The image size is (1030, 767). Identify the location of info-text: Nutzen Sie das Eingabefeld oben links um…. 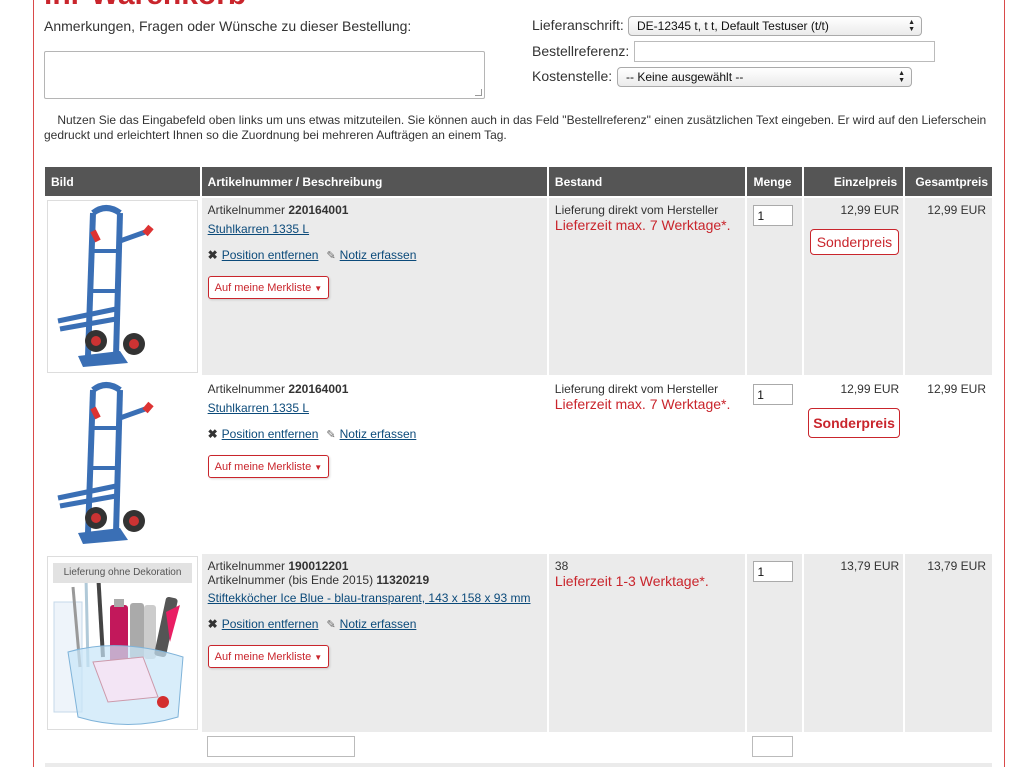
(519, 128).